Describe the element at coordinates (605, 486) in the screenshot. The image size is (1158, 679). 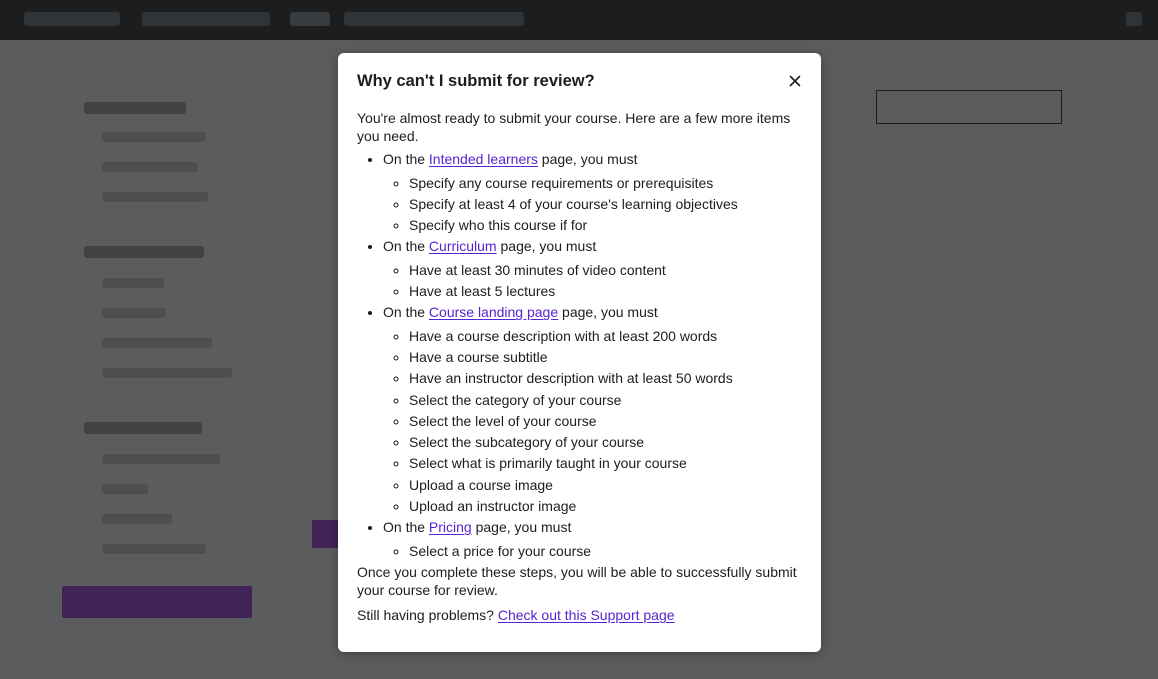
I see `list-item: Upload a course image` at that location.